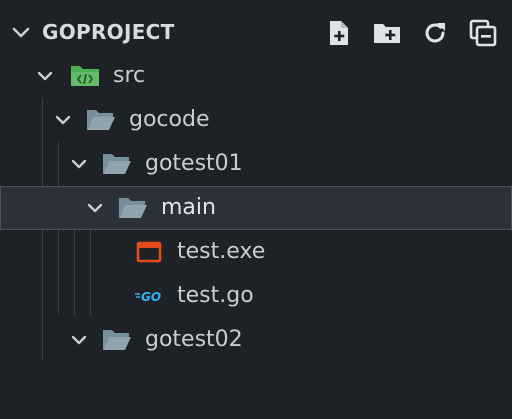 This screenshot has height=419, width=512. What do you see at coordinates (483, 33) in the screenshot?
I see `collapse-all-icon` at bounding box center [483, 33].